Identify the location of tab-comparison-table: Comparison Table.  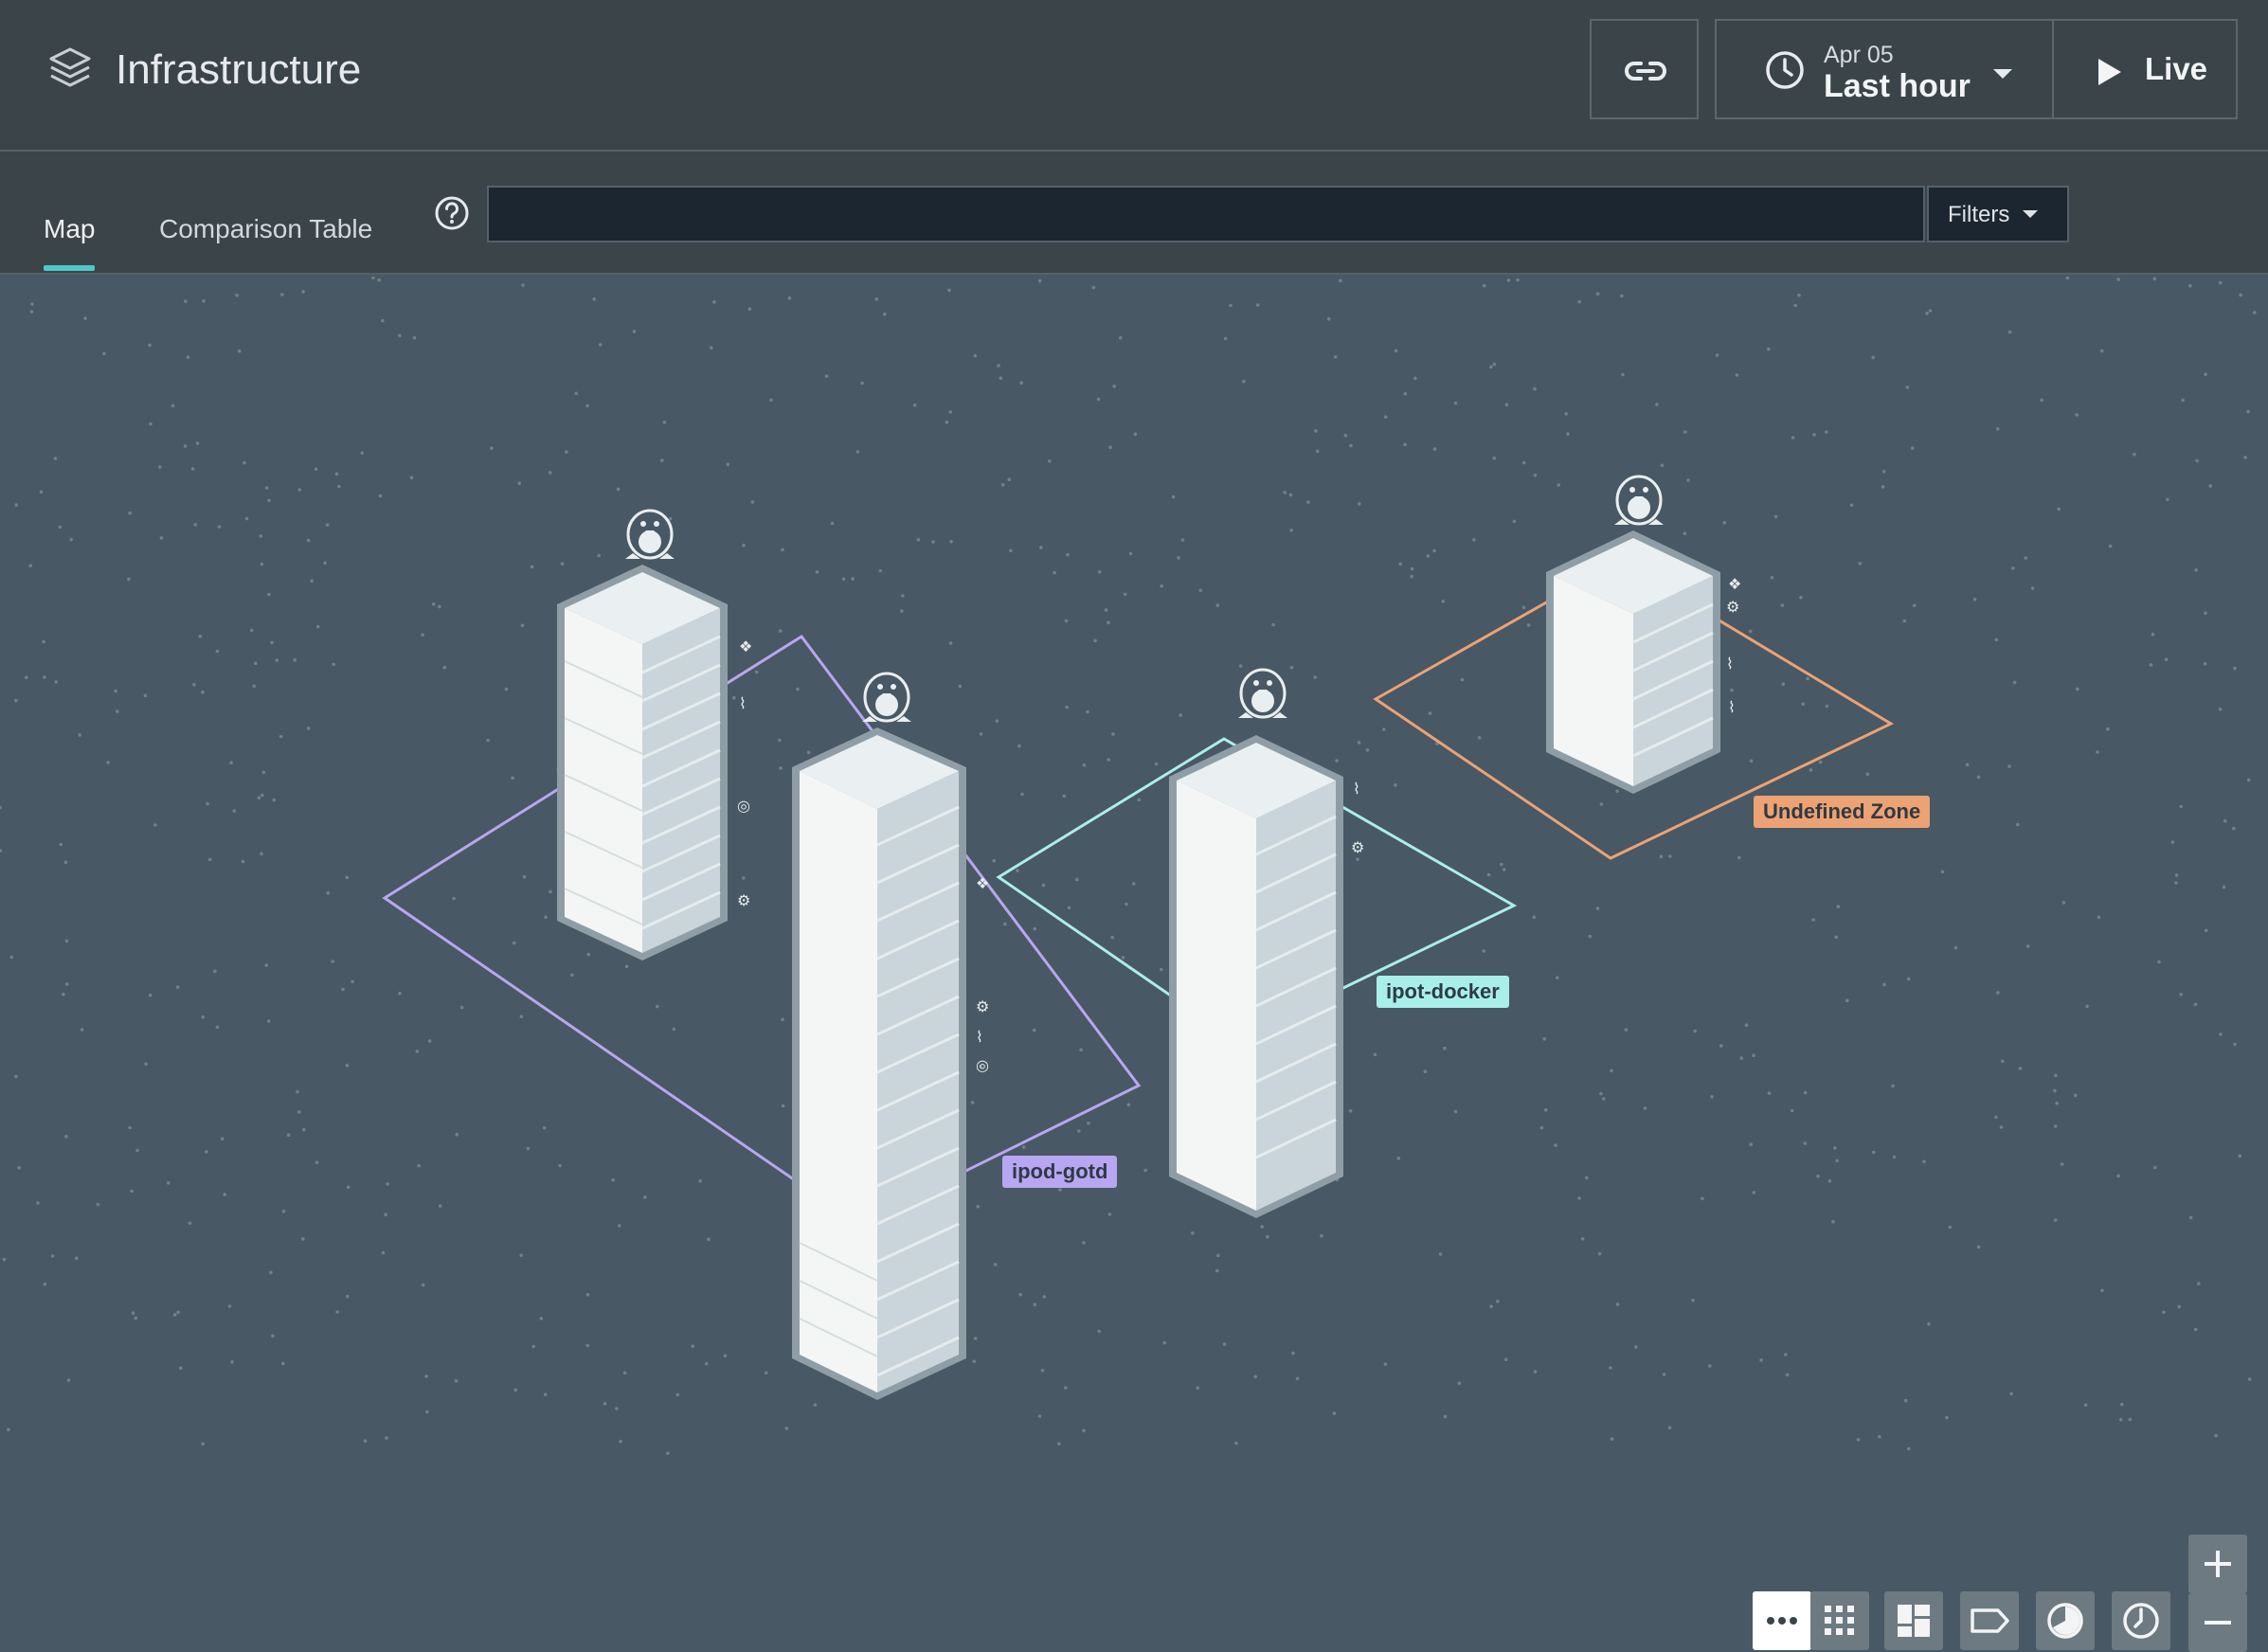
(265, 229).